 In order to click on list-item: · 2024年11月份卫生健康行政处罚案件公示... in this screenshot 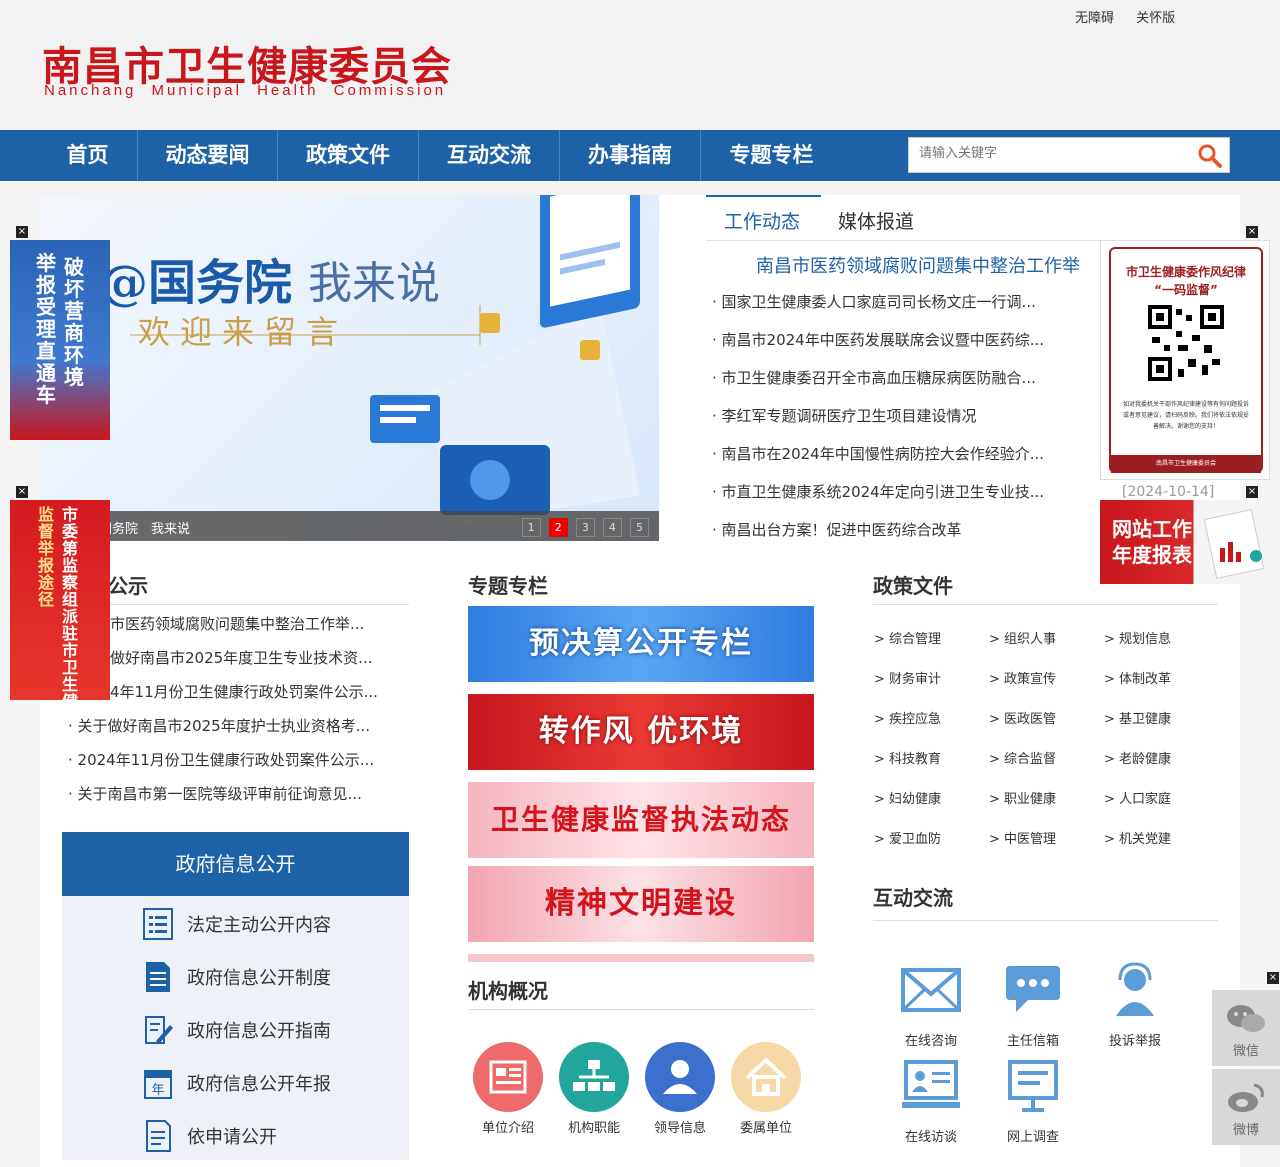, I will do `click(240, 765)`.